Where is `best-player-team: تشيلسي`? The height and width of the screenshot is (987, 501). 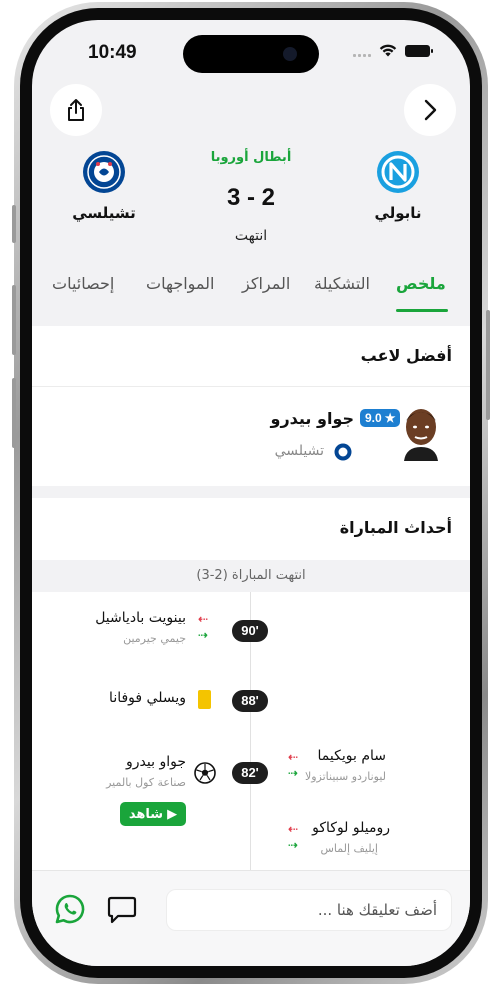
best-player-team: تشيلسي is located at coordinates (299, 451).